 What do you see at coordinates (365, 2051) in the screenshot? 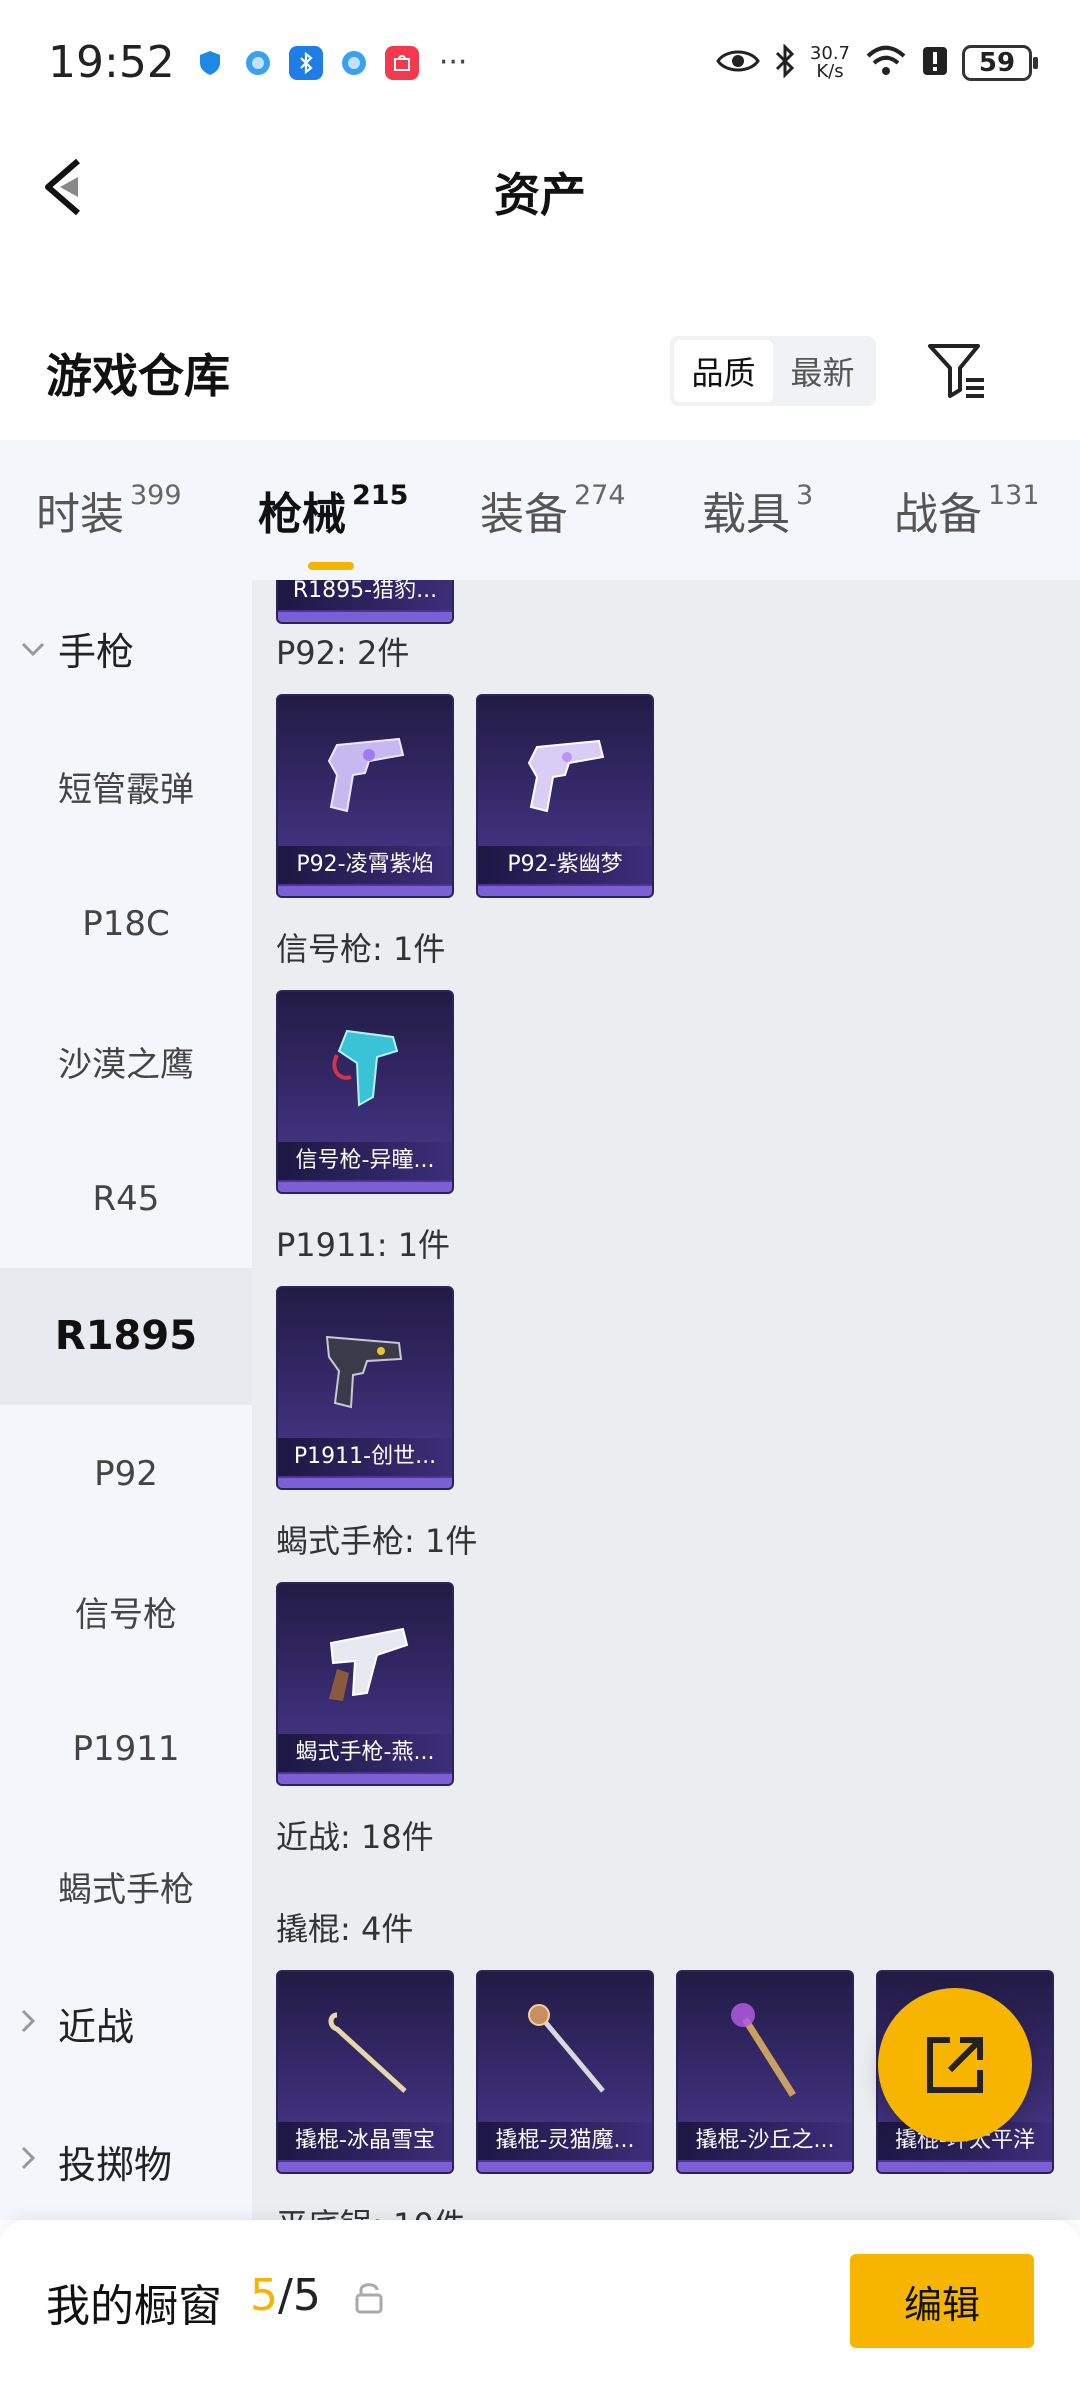
I see `crowbar-icon` at bounding box center [365, 2051].